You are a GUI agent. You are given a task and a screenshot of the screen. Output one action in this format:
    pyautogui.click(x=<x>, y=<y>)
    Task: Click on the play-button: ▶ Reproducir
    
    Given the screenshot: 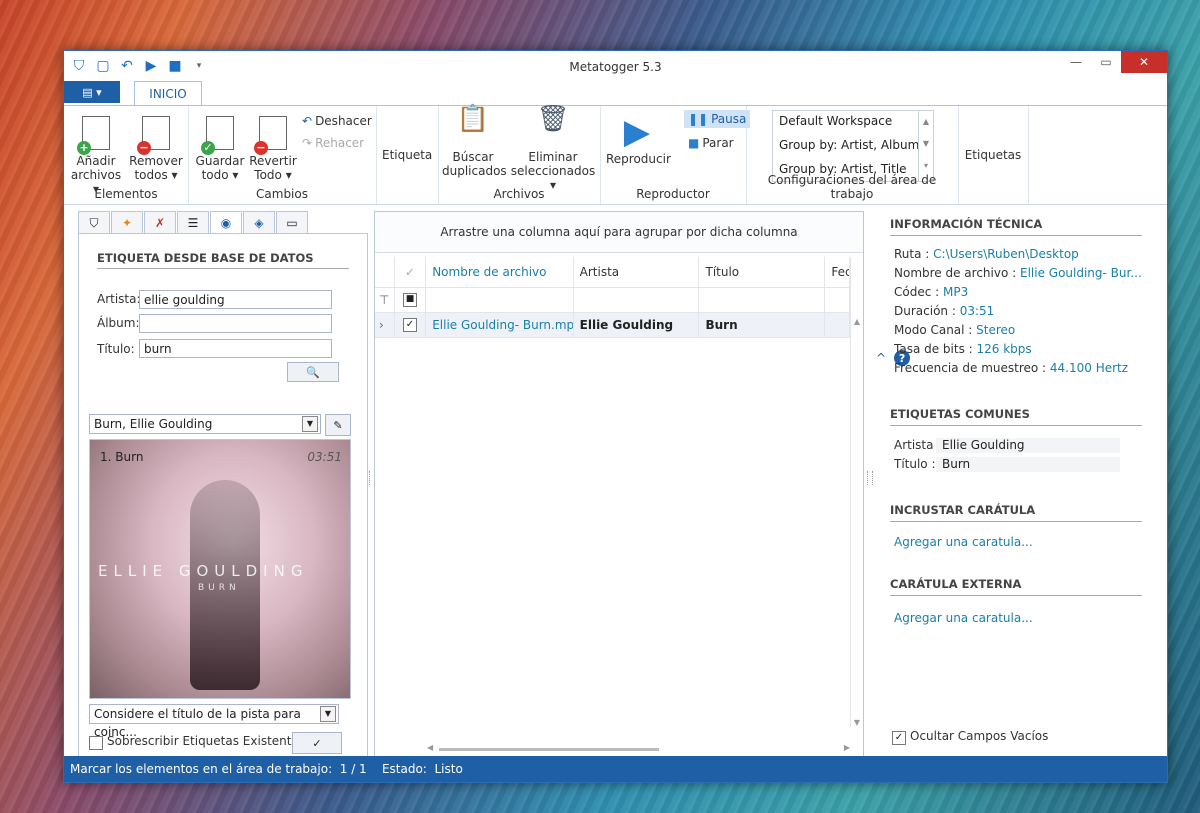 What is the action you would take?
    pyautogui.click(x=638, y=139)
    